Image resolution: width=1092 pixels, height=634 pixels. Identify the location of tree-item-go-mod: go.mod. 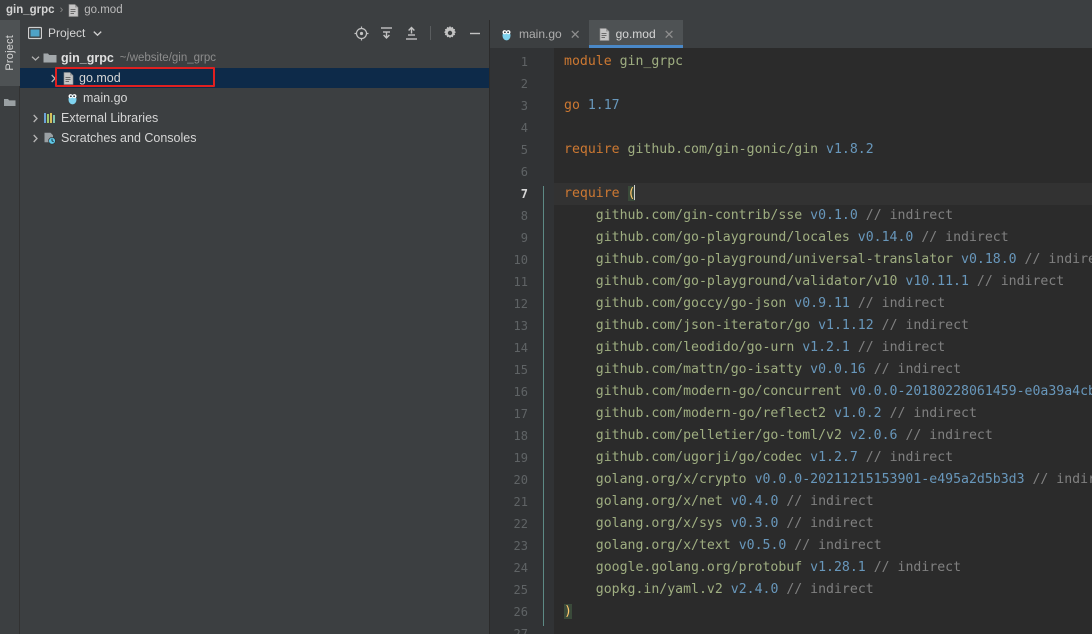
(254, 78).